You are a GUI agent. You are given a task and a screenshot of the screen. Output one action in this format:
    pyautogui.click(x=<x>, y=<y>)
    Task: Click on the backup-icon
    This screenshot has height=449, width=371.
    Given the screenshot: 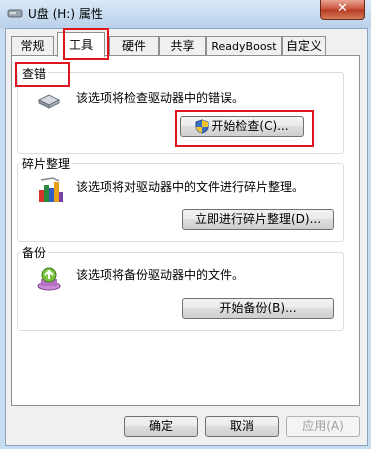 What is the action you would take?
    pyautogui.click(x=50, y=280)
    